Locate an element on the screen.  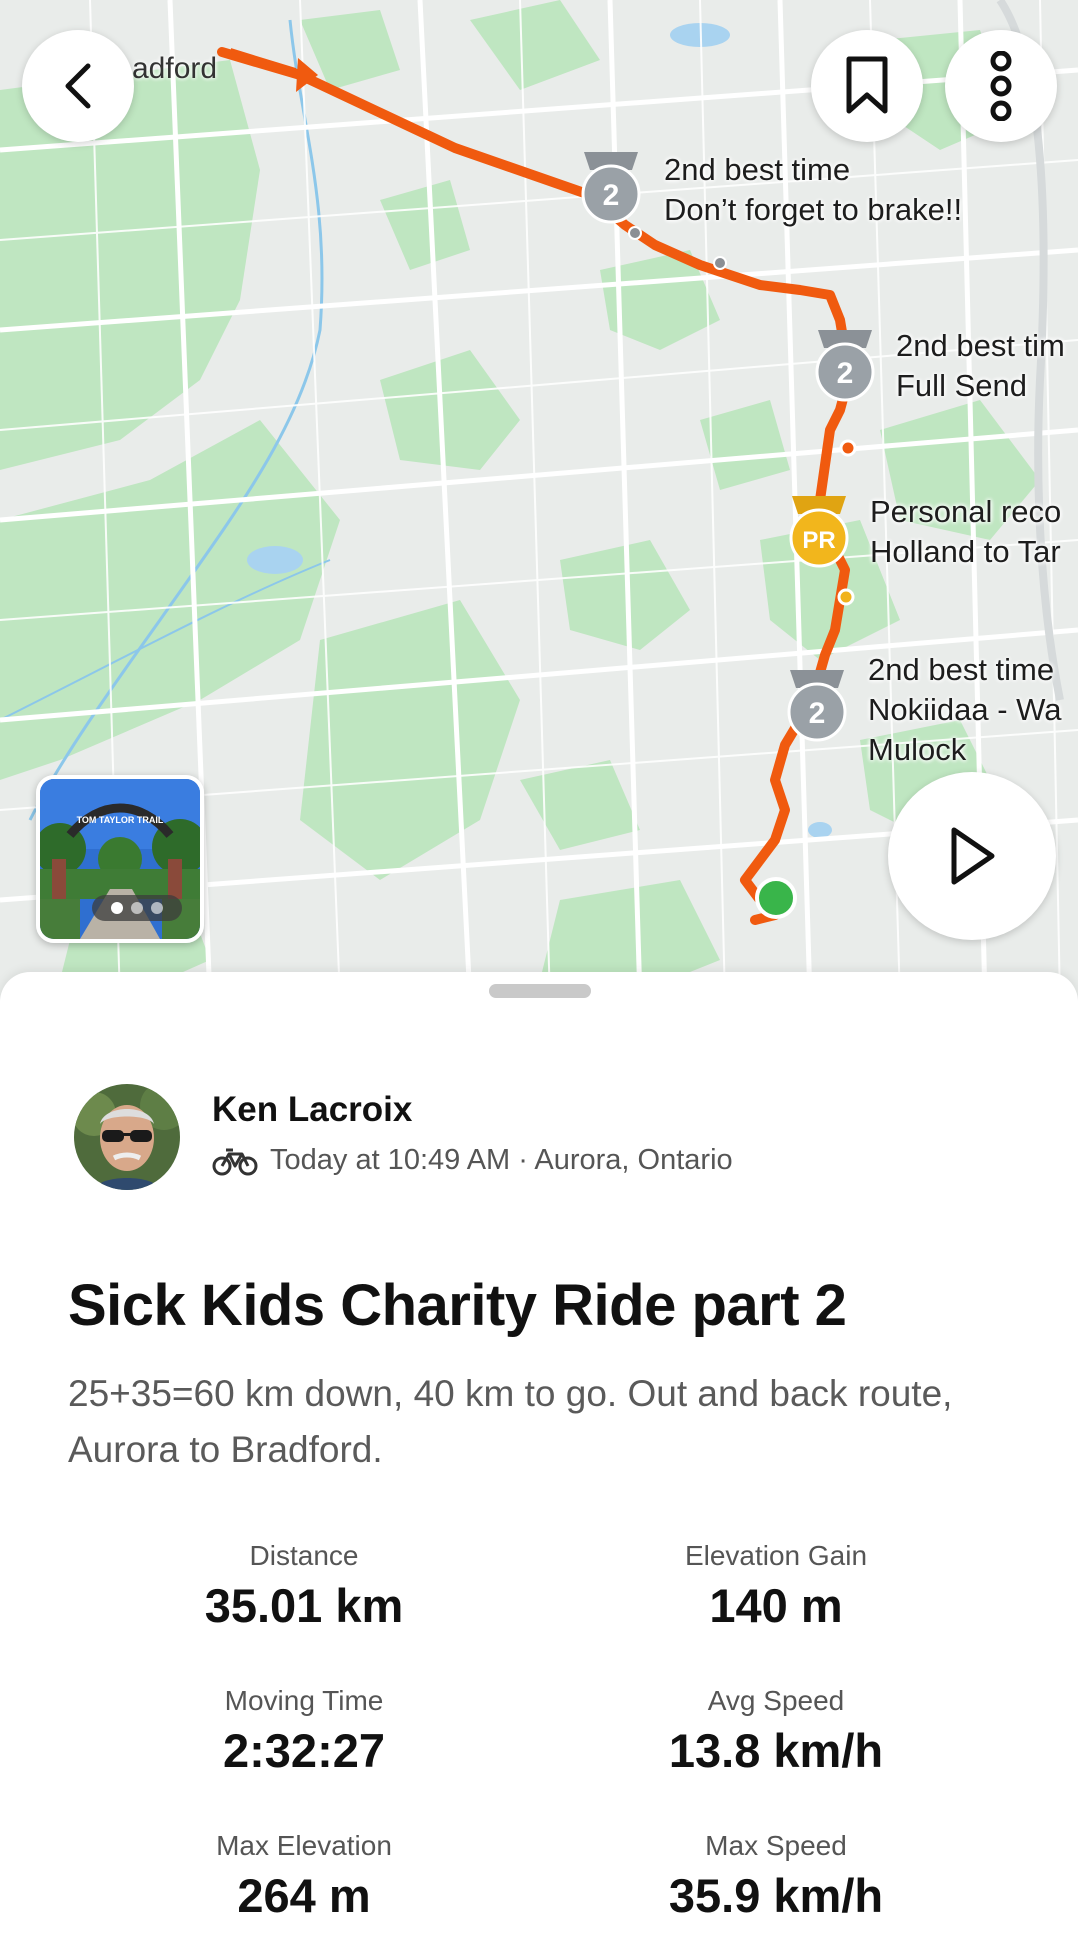
play-icon is located at coordinates (973, 856).